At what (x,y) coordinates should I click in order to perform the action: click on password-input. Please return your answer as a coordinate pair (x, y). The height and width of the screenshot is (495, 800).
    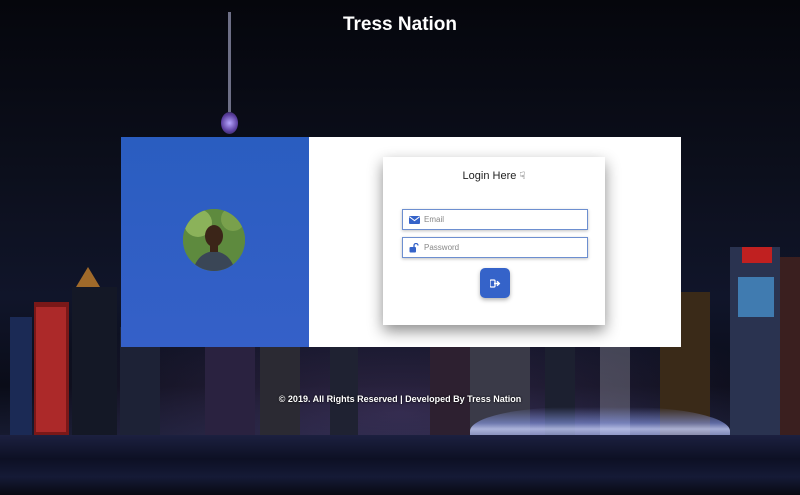
    Looking at the image, I should click on (504, 247).